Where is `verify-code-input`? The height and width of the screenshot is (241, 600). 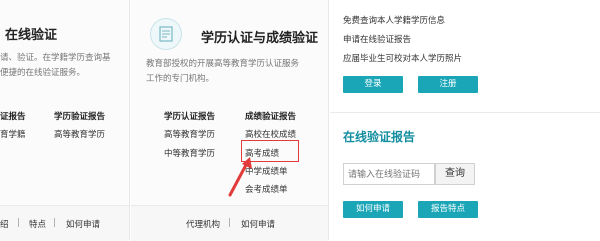 verify-code-input is located at coordinates (389, 174).